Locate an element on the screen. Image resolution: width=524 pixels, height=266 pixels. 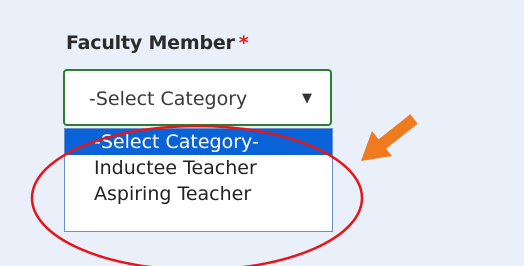
chevron-down-icon: ▼ is located at coordinates (307, 98).